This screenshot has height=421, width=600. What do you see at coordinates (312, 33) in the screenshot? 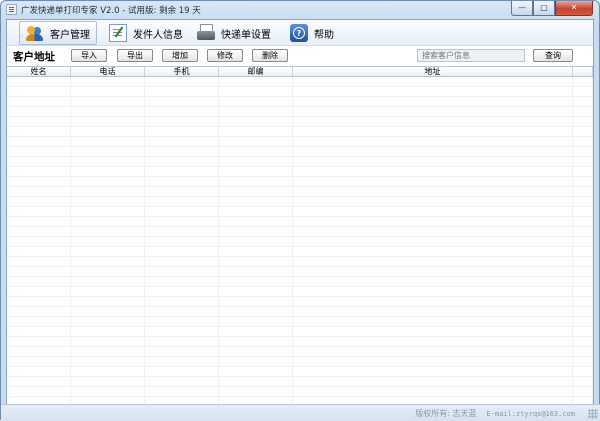
I see `tab-help: ? 帮助` at bounding box center [312, 33].